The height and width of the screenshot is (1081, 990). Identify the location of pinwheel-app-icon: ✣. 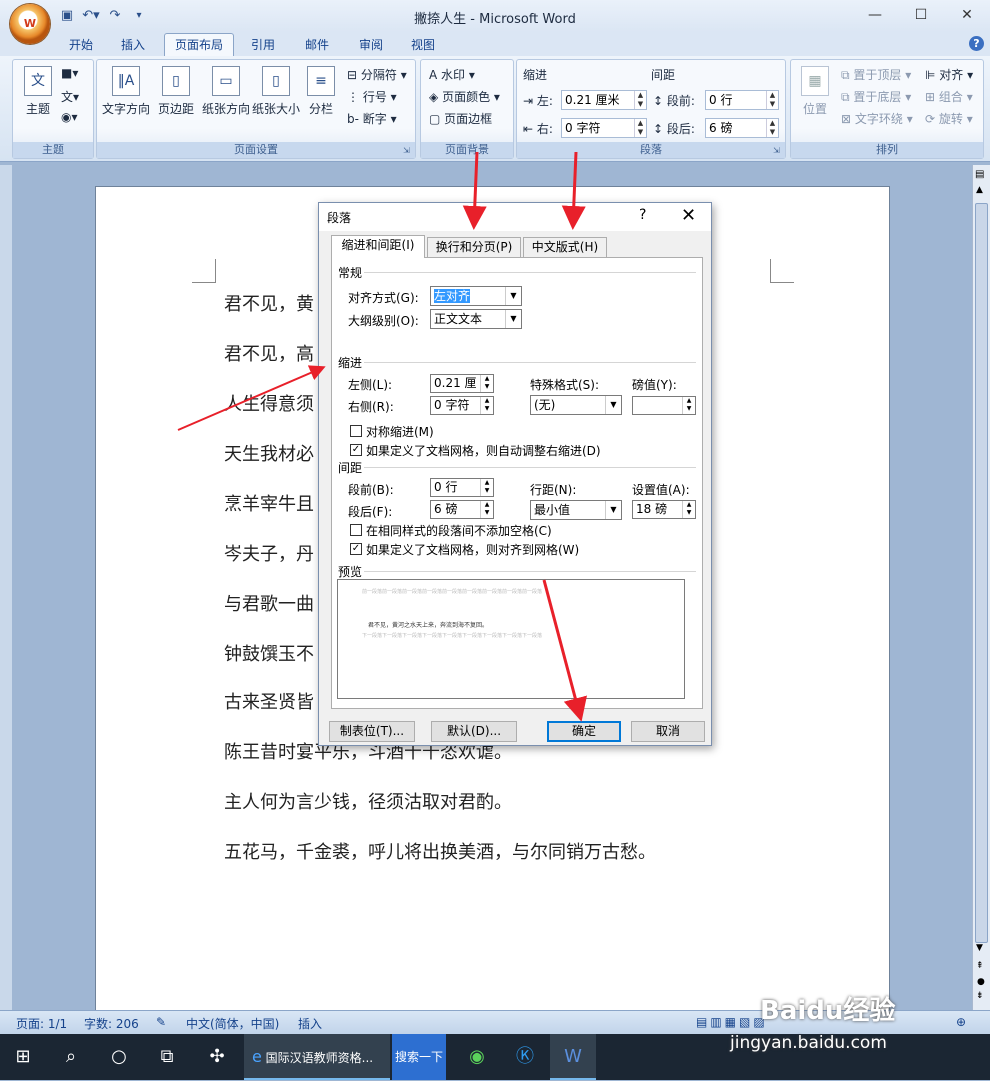
(217, 1057).